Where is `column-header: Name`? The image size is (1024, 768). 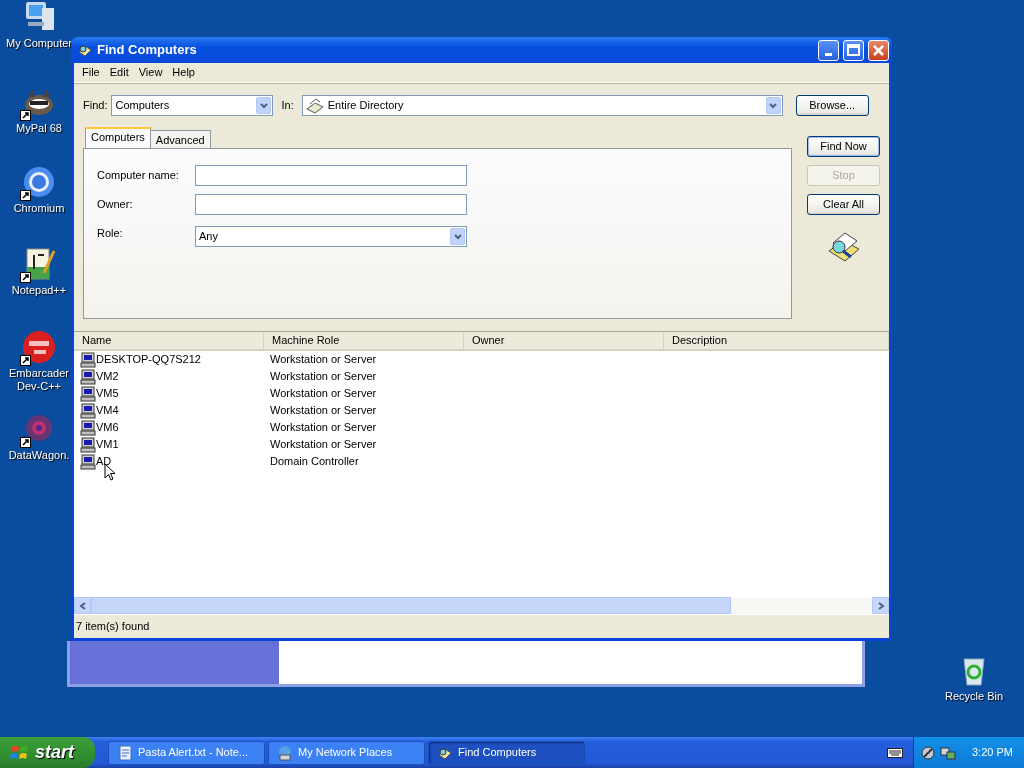
column-header: Name is located at coordinates (169, 340).